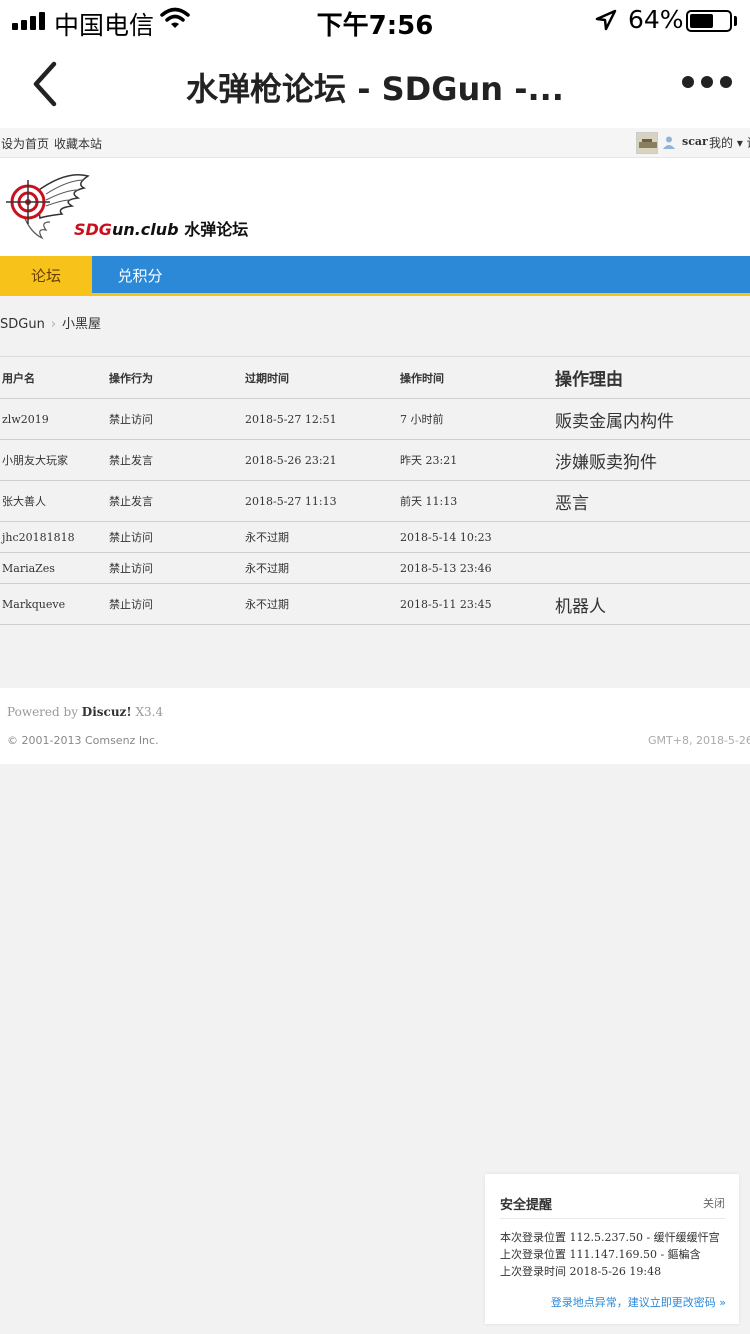 This screenshot has height=1334, width=750. What do you see at coordinates (446, 604) in the screenshot?
I see `row-op-time: 2018-5-11 23:45` at bounding box center [446, 604].